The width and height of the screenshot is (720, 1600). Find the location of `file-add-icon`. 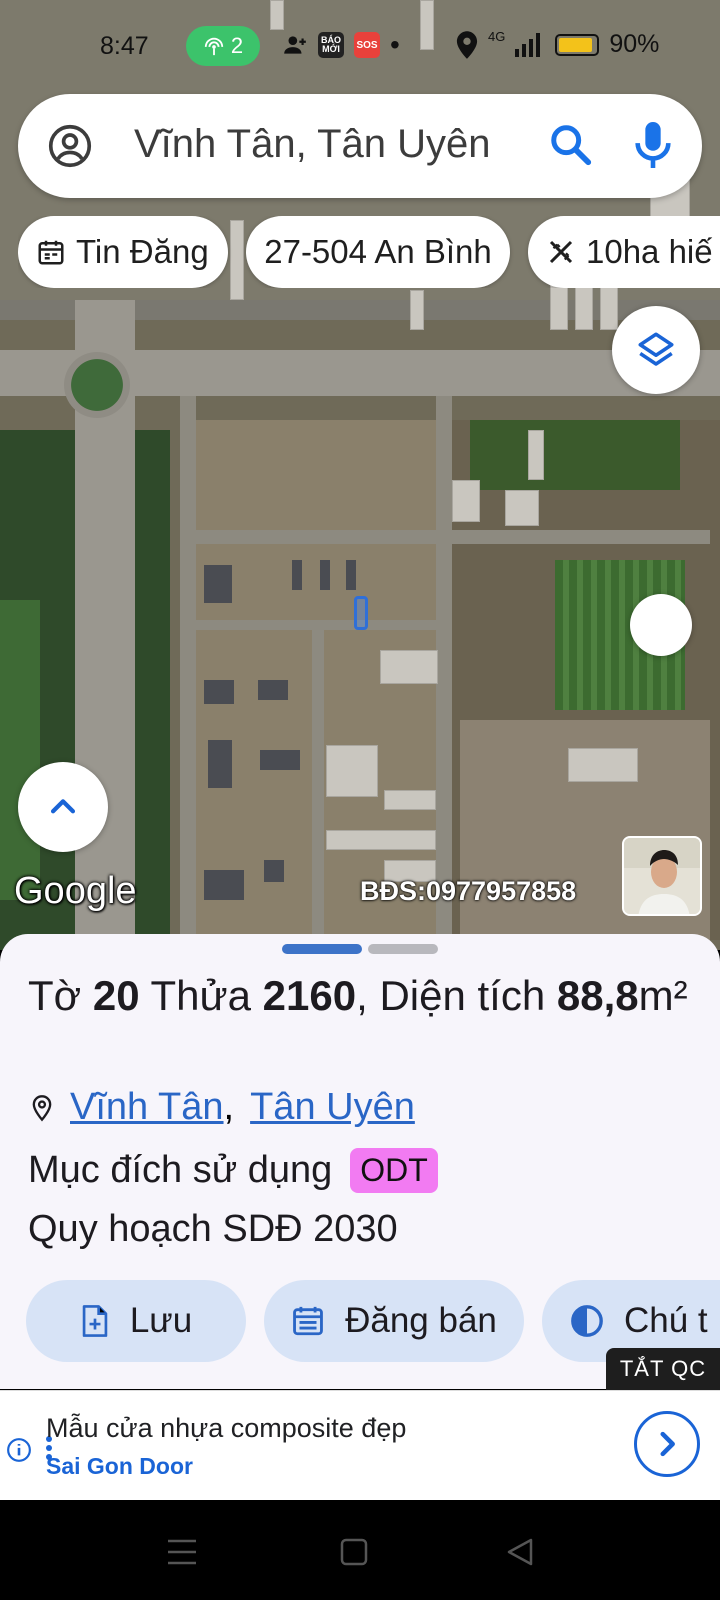

file-add-icon is located at coordinates (95, 1321).